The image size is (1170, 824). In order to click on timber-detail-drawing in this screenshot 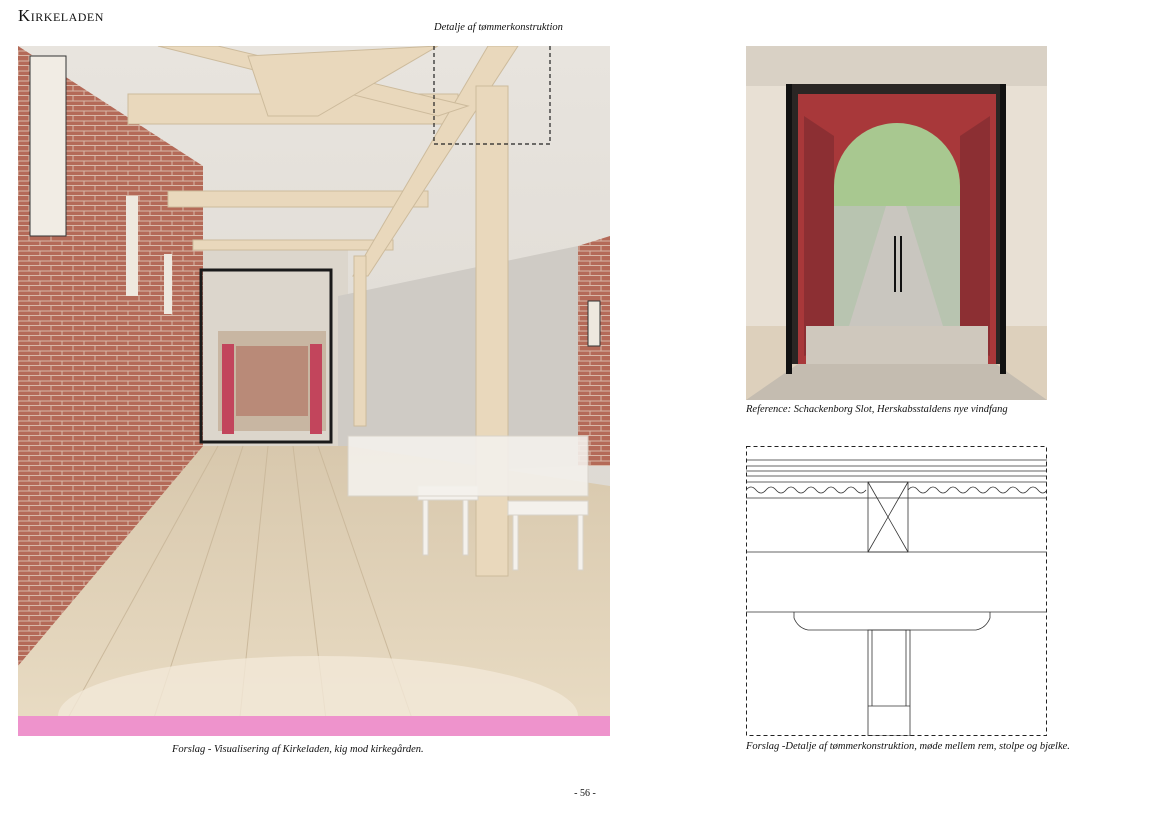, I will do `click(896, 591)`.